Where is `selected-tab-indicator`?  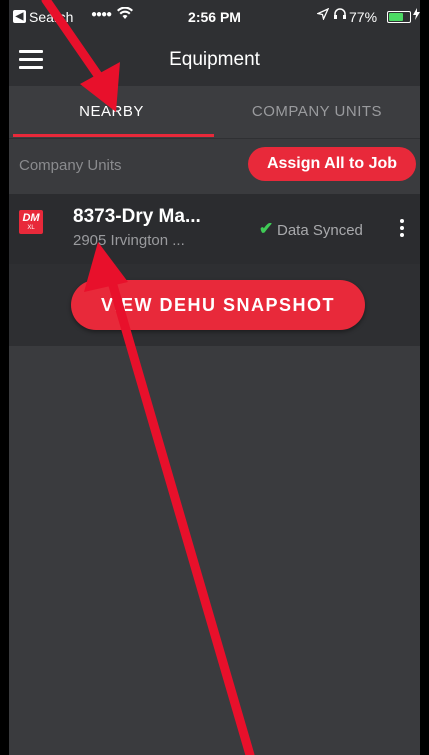
selected-tab-indicator is located at coordinates (113, 135).